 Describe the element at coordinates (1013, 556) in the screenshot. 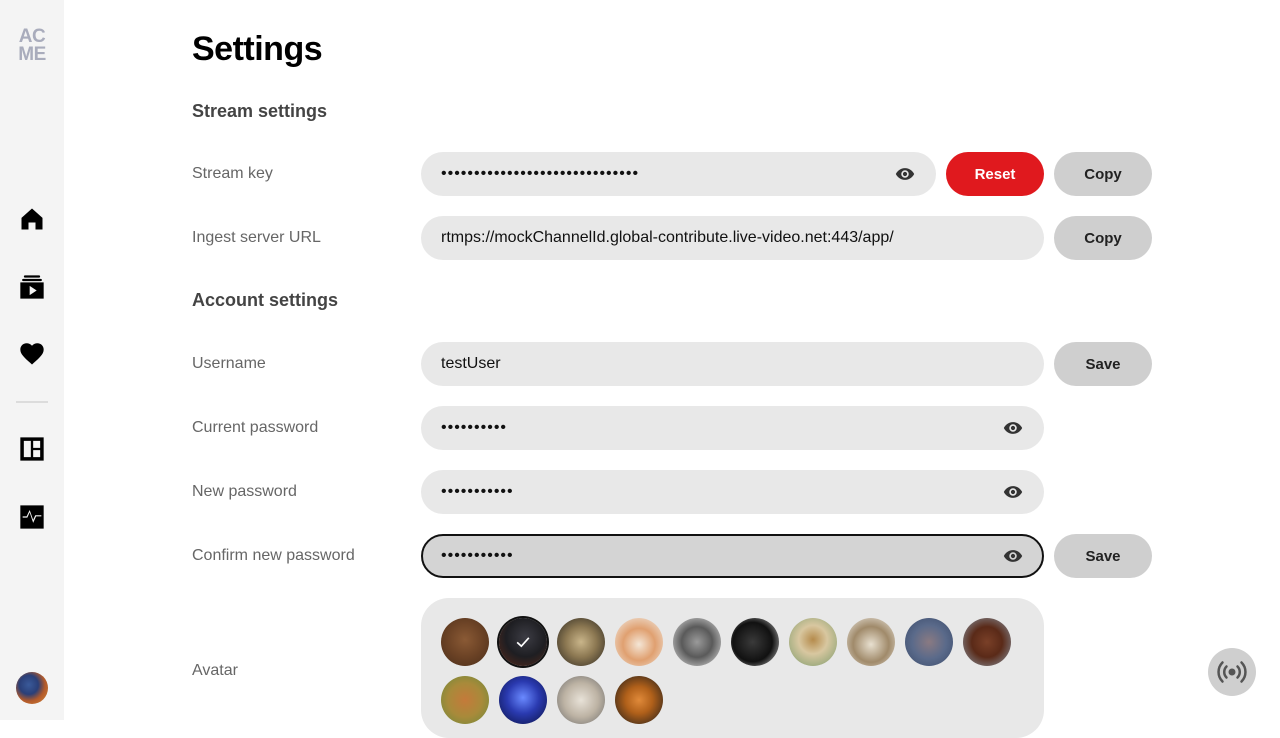

I see `show-confirm-password-eye-icon` at that location.